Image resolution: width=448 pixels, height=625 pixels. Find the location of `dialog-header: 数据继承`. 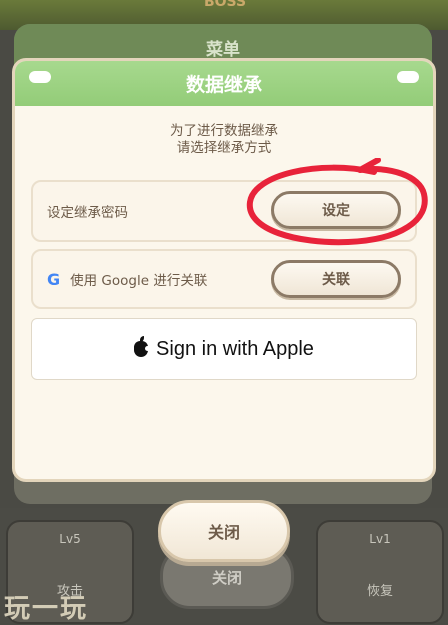

dialog-header: 数据继承 is located at coordinates (224, 83).